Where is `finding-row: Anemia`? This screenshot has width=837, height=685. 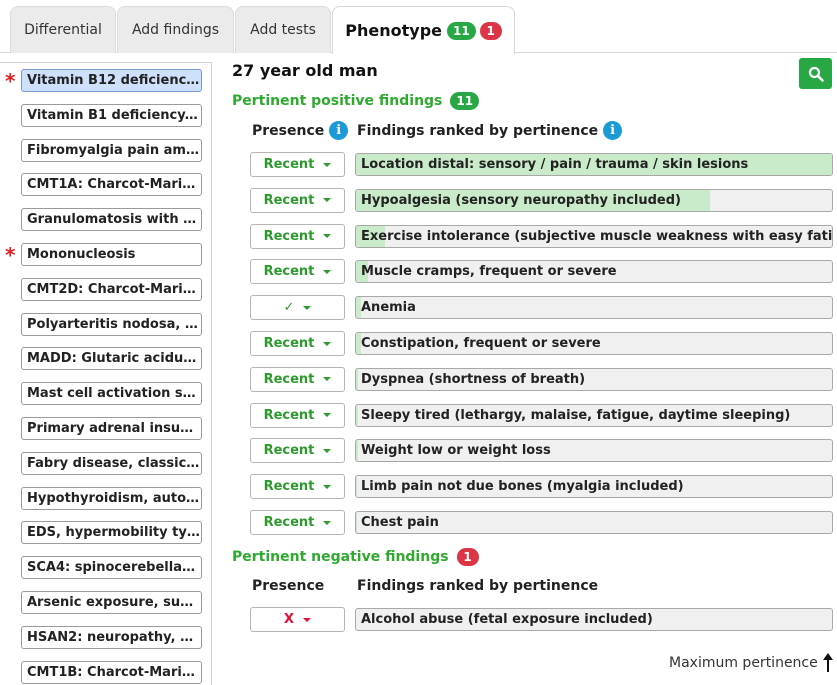
finding-row: Anemia is located at coordinates (594, 308).